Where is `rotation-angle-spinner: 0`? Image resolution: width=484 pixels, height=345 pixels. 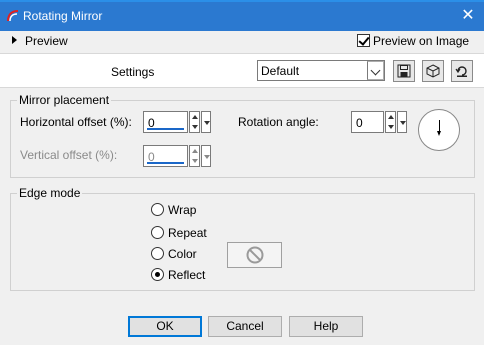
rotation-angle-spinner: 0 is located at coordinates (379, 122).